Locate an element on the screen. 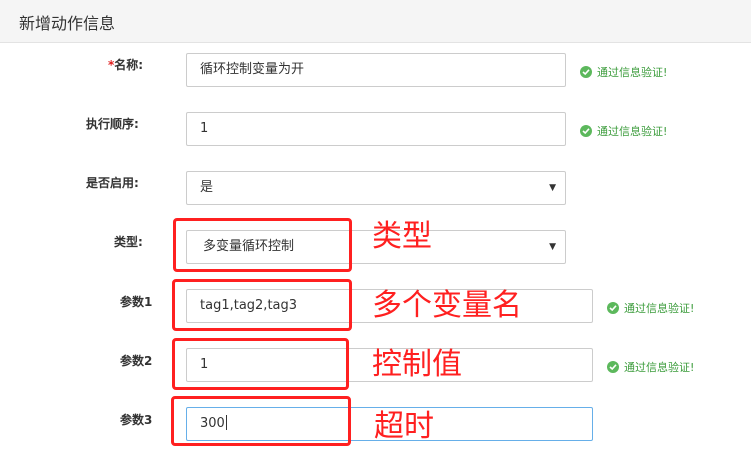  order-label: 执行顺序: is located at coordinates (112, 123).